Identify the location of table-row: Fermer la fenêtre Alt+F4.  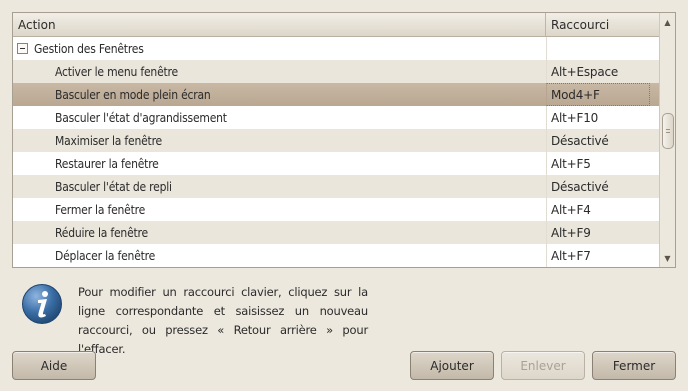
(336, 209).